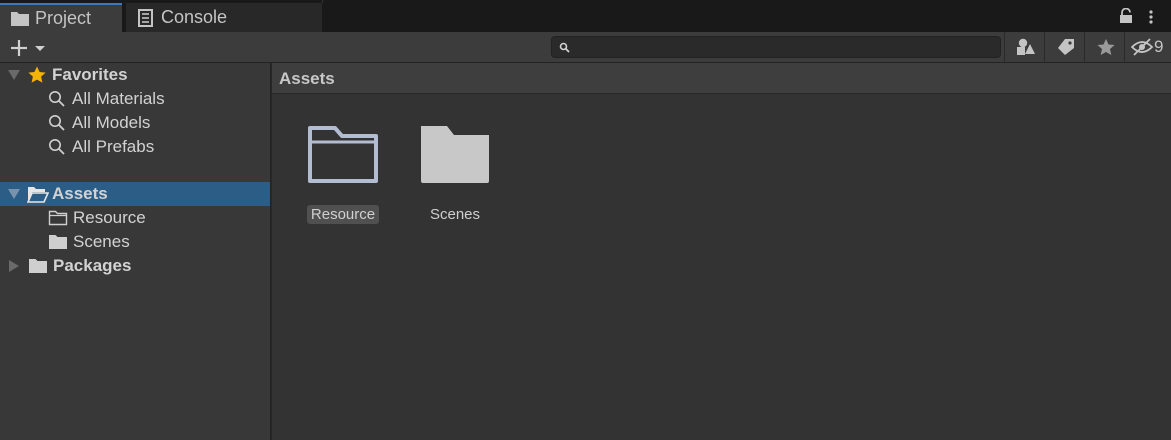 This screenshot has height=440, width=1171. Describe the element at coordinates (63, 18) in the screenshot. I see `tab-project-label: Project` at that location.